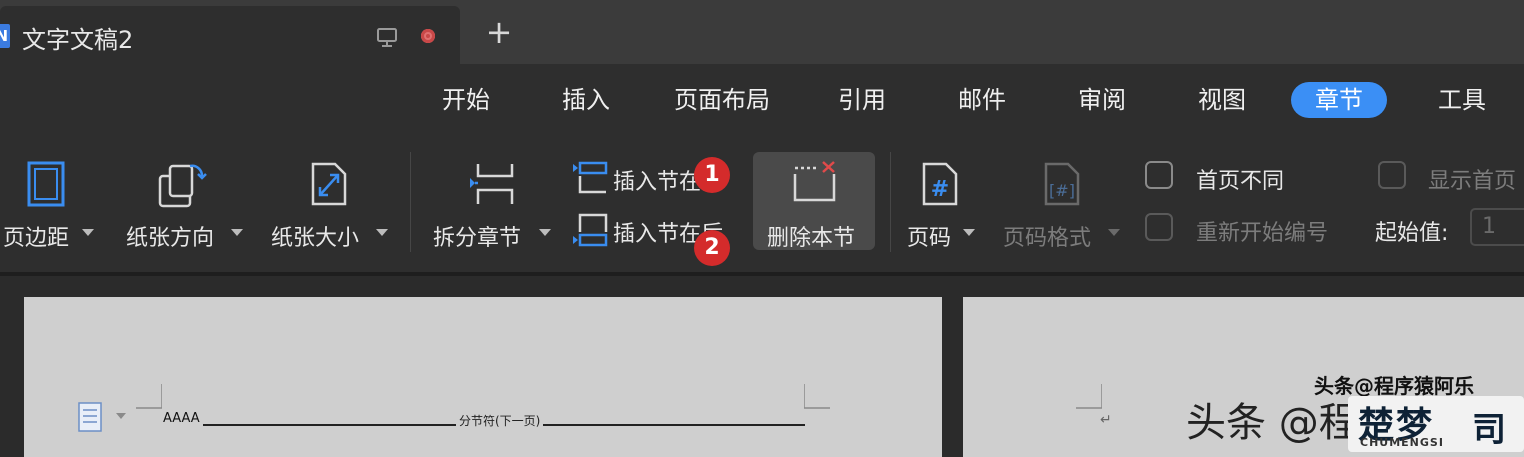 The width and height of the screenshot is (1524, 457). Describe the element at coordinates (969, 232) in the screenshot. I see `page-number-caret` at that location.